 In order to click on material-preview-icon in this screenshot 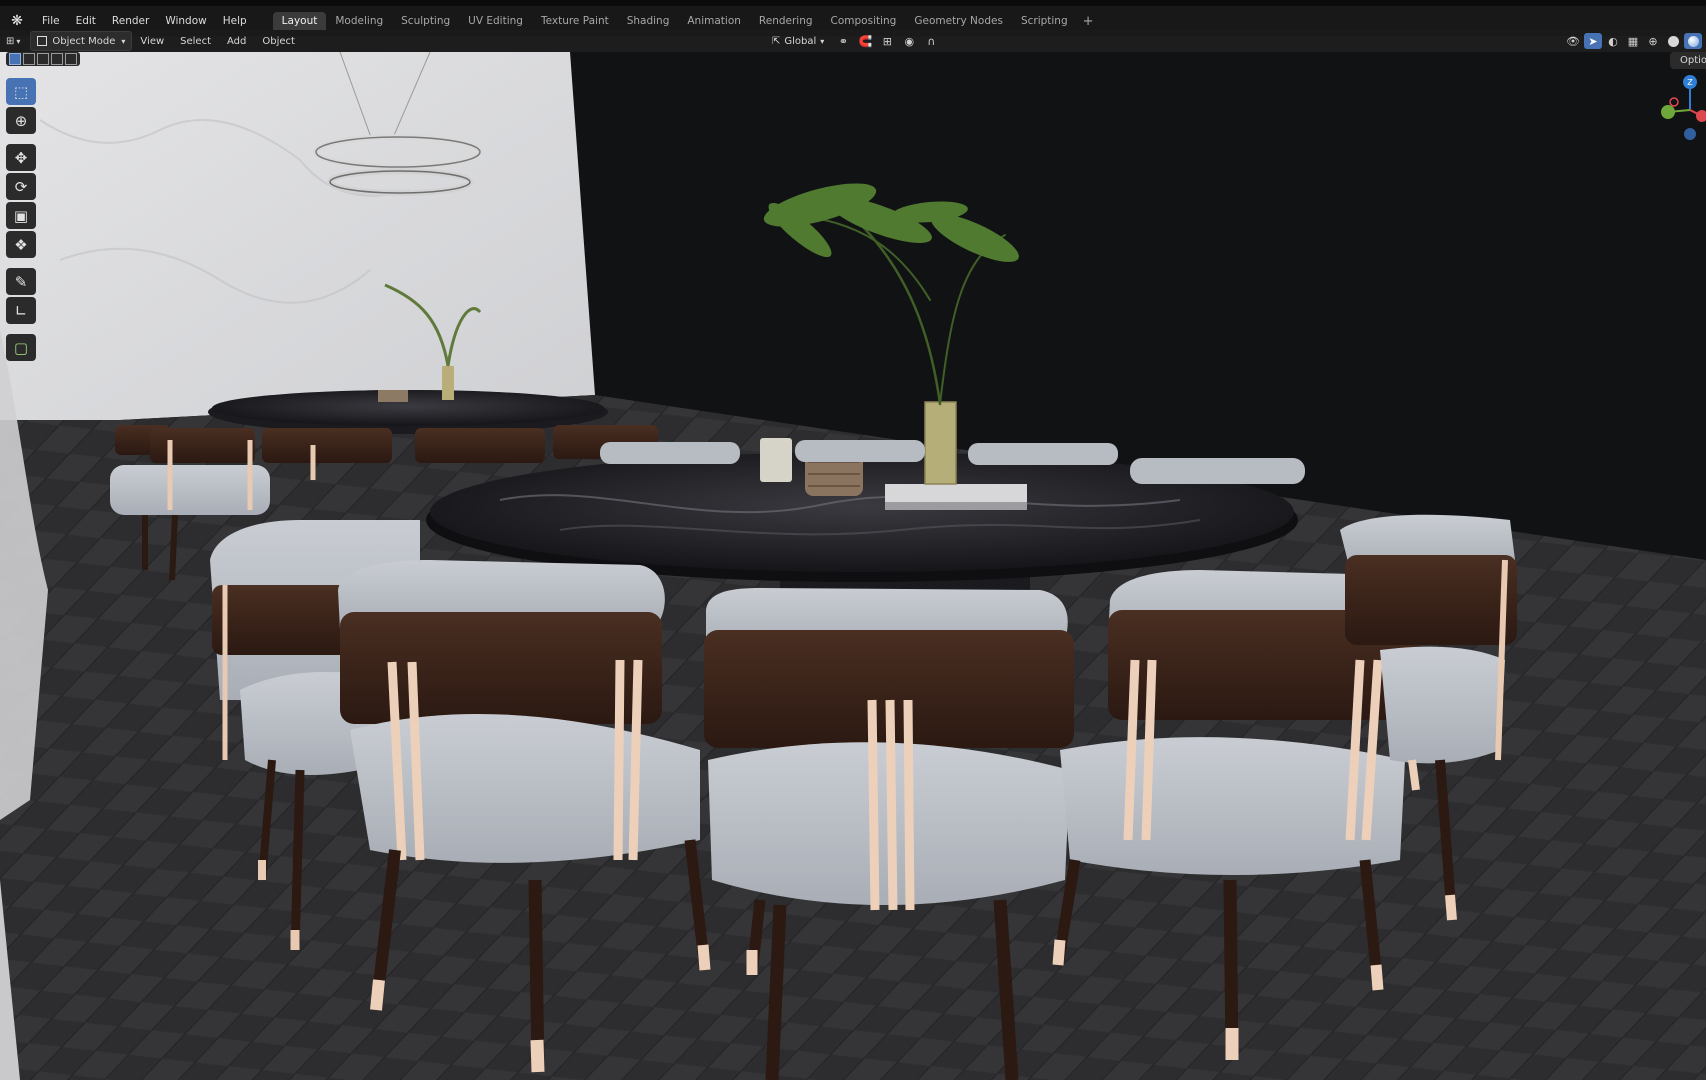, I will do `click(1693, 41)`.